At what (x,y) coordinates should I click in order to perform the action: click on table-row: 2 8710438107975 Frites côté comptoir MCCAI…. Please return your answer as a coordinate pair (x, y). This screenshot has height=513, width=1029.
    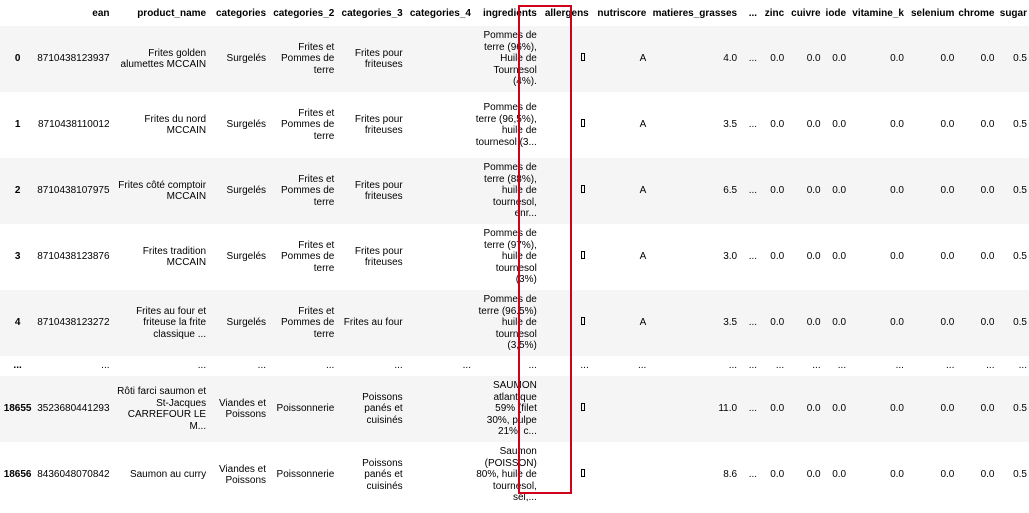
    Looking at the image, I should click on (514, 191).